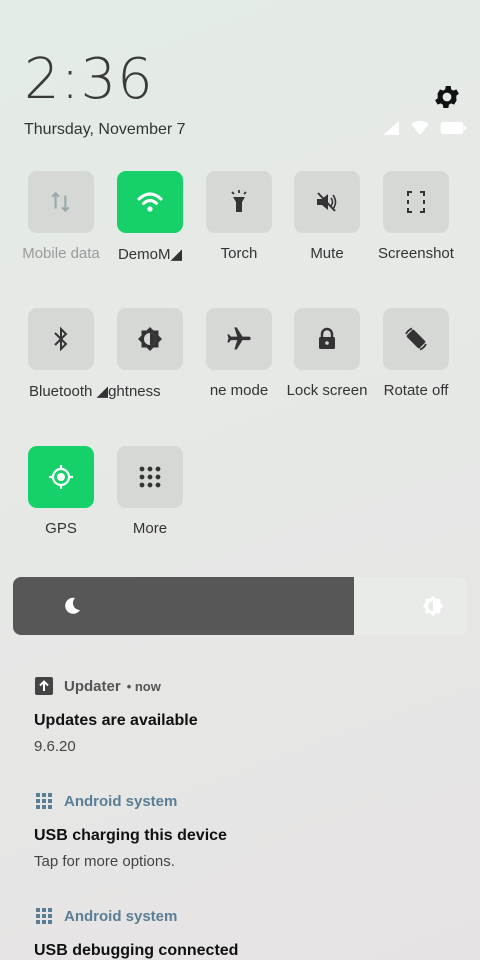  I want to click on notification-app-name: Updater, so click(92, 686).